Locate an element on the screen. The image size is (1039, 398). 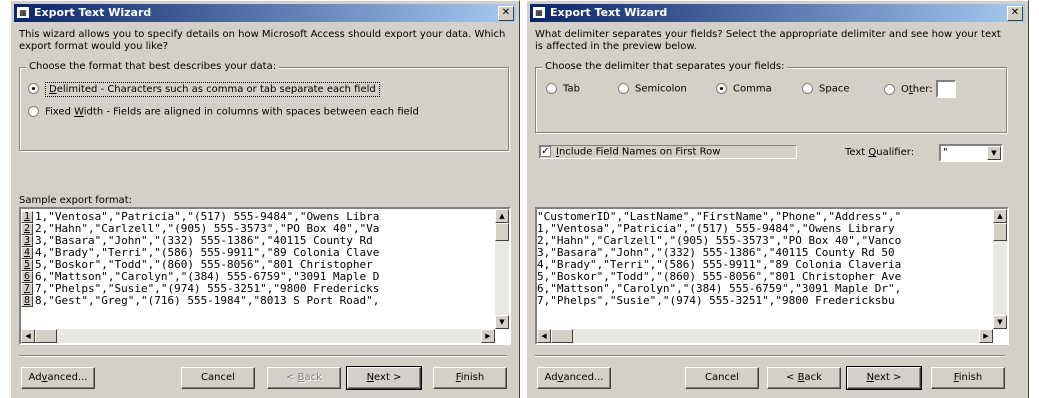
fixed-accel: W is located at coordinates (79, 112).